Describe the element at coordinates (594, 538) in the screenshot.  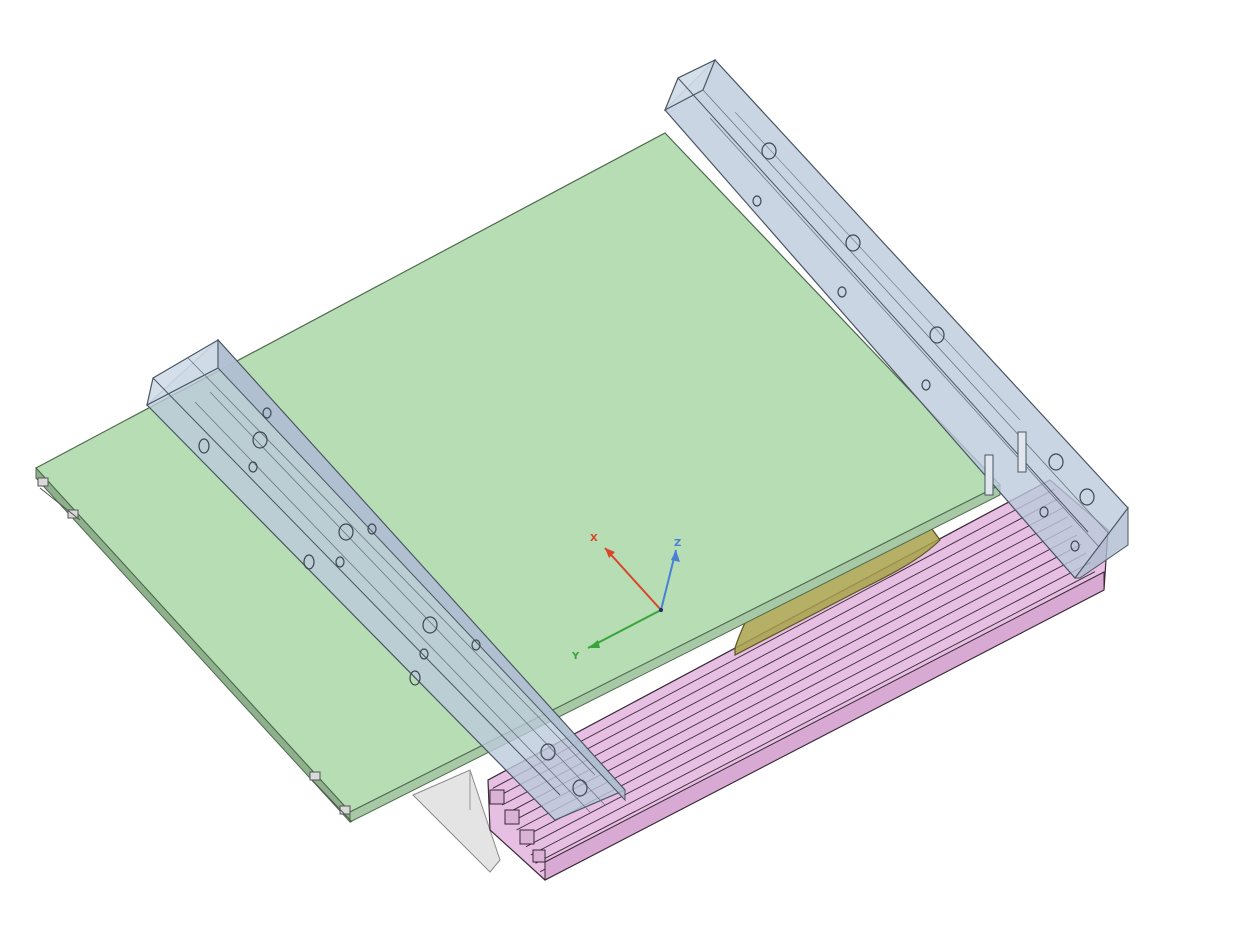
I see `x-axis-label: X` at that location.